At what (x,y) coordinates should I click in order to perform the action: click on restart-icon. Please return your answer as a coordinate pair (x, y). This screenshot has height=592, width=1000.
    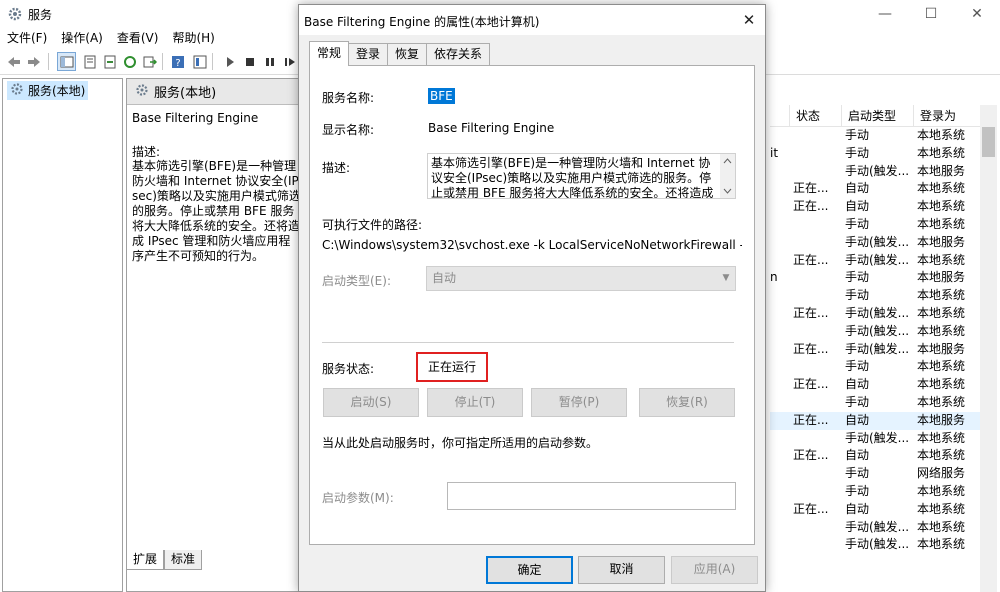
    Looking at the image, I should click on (289, 61).